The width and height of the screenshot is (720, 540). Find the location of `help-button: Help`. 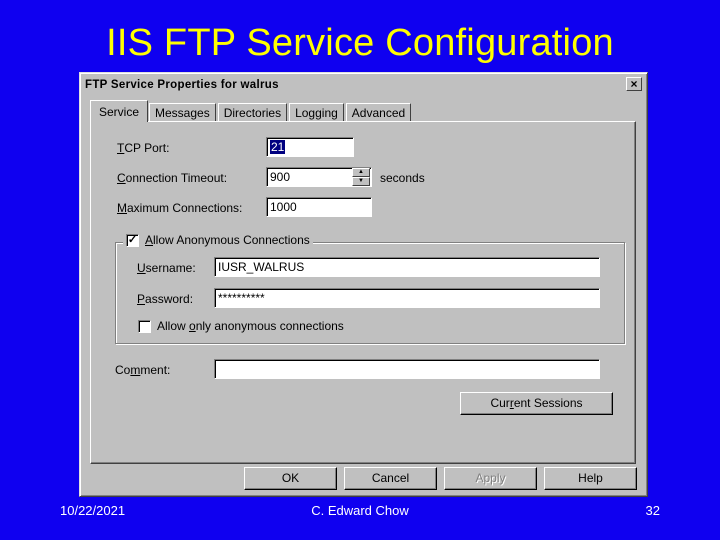

help-button: Help is located at coordinates (590, 478).